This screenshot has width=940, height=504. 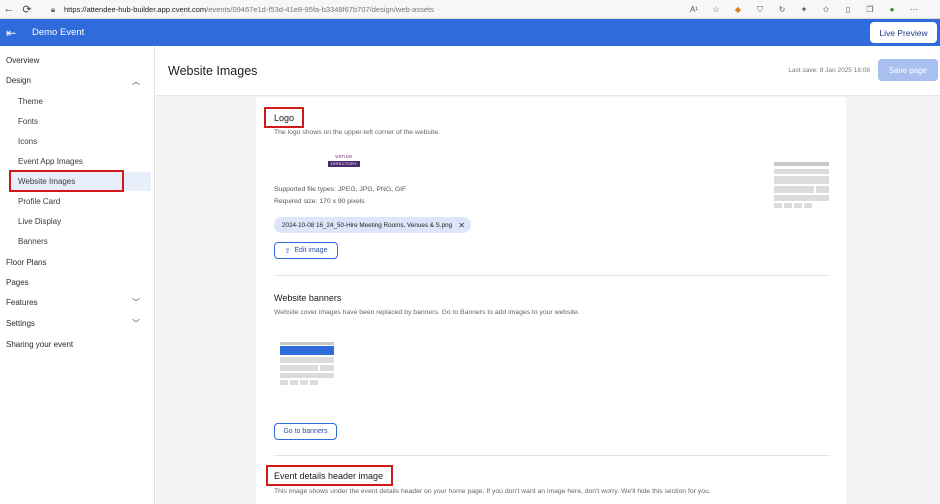 I want to click on last-save-text: Last save: 8 Jan 2025 16:08, so click(x=829, y=70).